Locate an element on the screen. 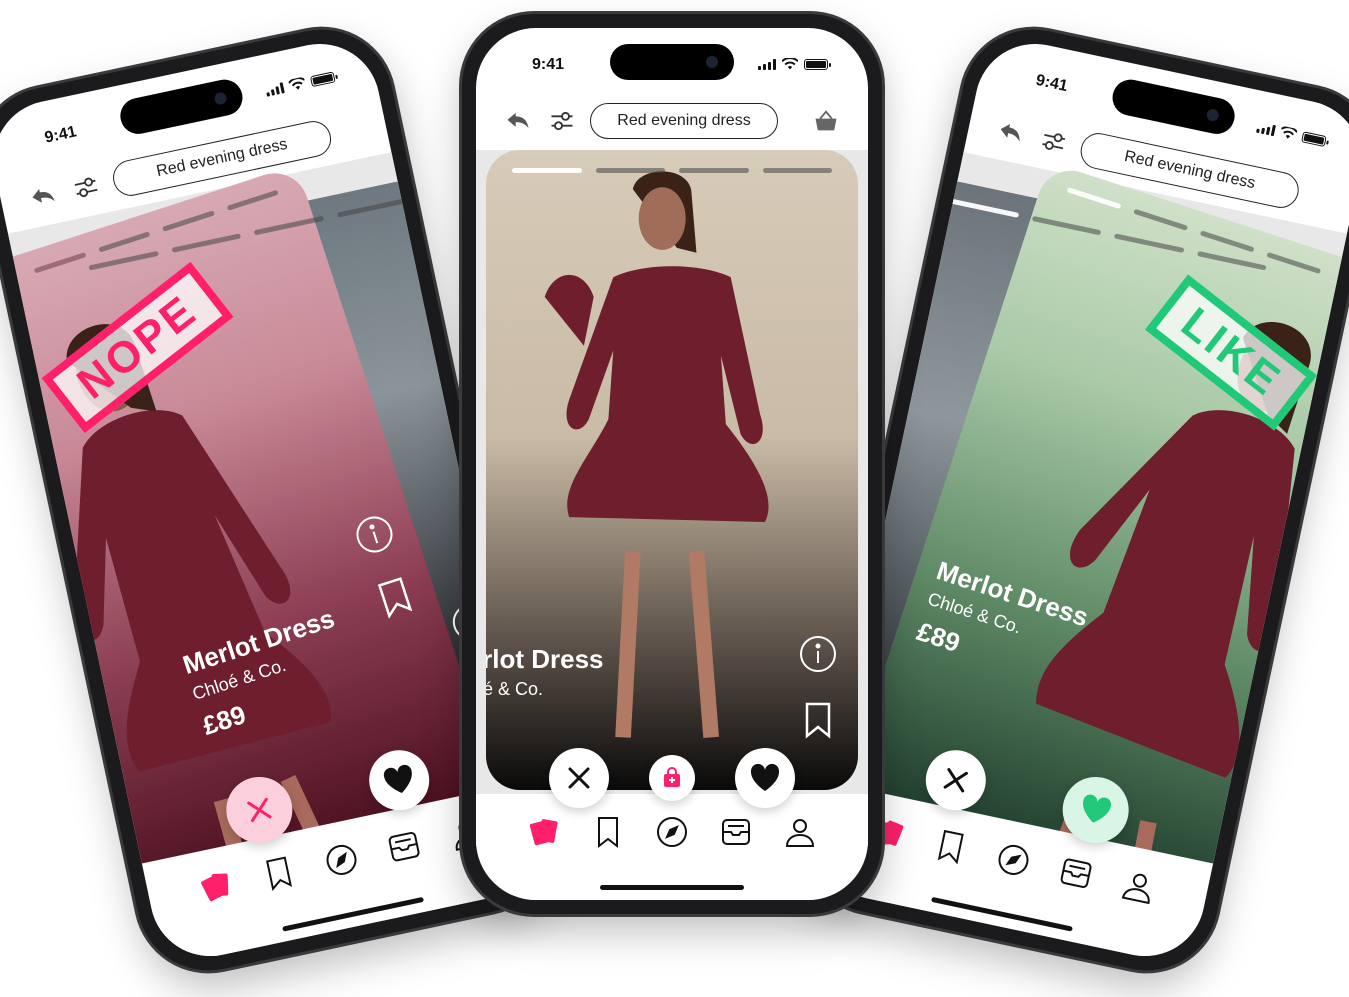 The image size is (1349, 997). product-brand: Chloé & Co. is located at coordinates (515, 689).